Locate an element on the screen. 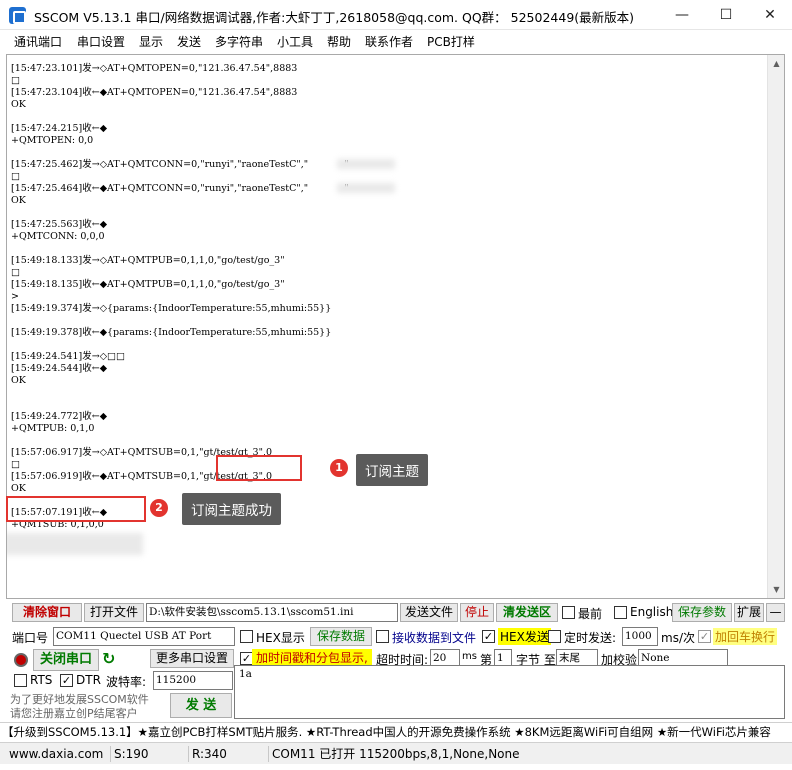 The width and height of the screenshot is (792, 770). expand-button: 扩展 is located at coordinates (749, 612).